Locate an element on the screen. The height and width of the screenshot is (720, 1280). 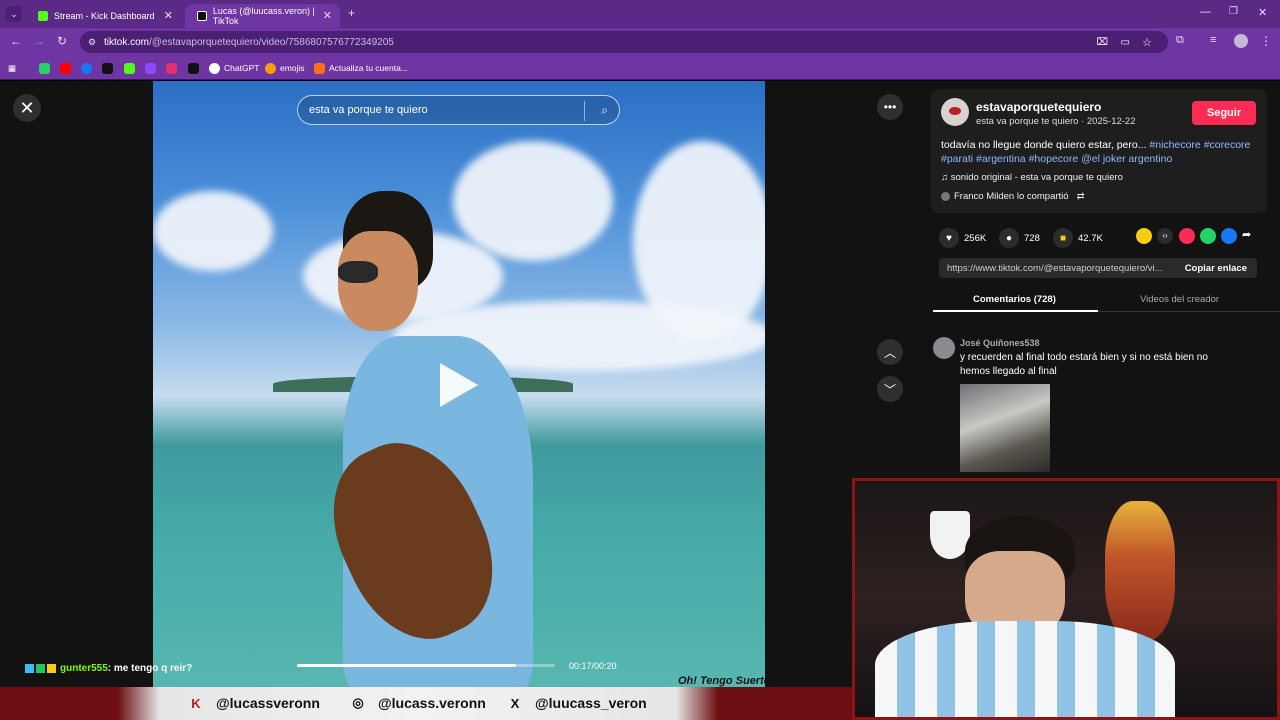
bookmark-messenger is located at coordinates (88, 68).